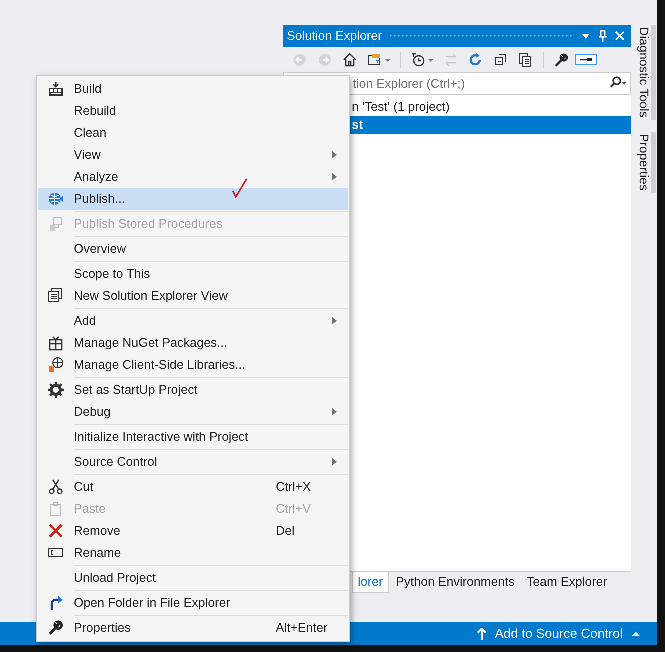  Describe the element at coordinates (193, 249) in the screenshot. I see `menu-item: Overview` at that location.